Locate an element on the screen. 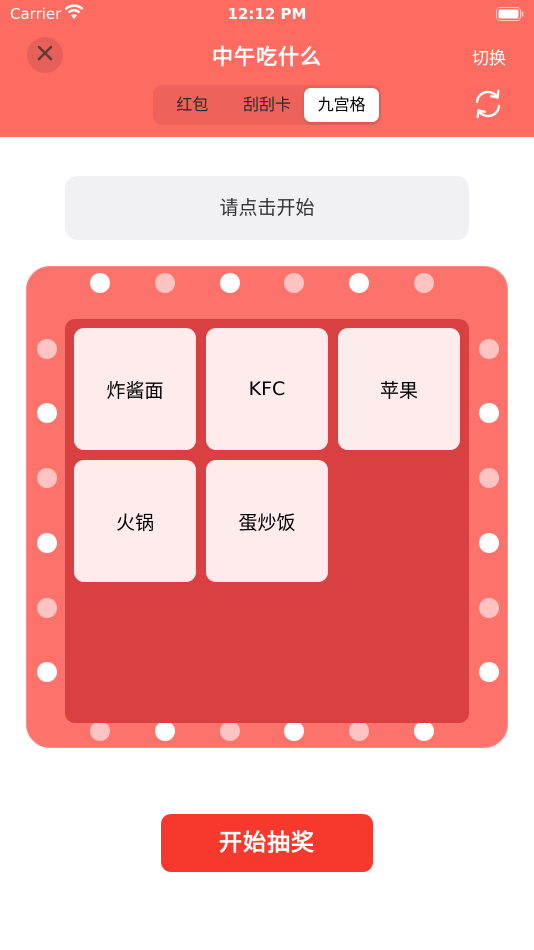 The width and height of the screenshot is (534, 950). grid-cell: 蛋炒饭 is located at coordinates (267, 521).